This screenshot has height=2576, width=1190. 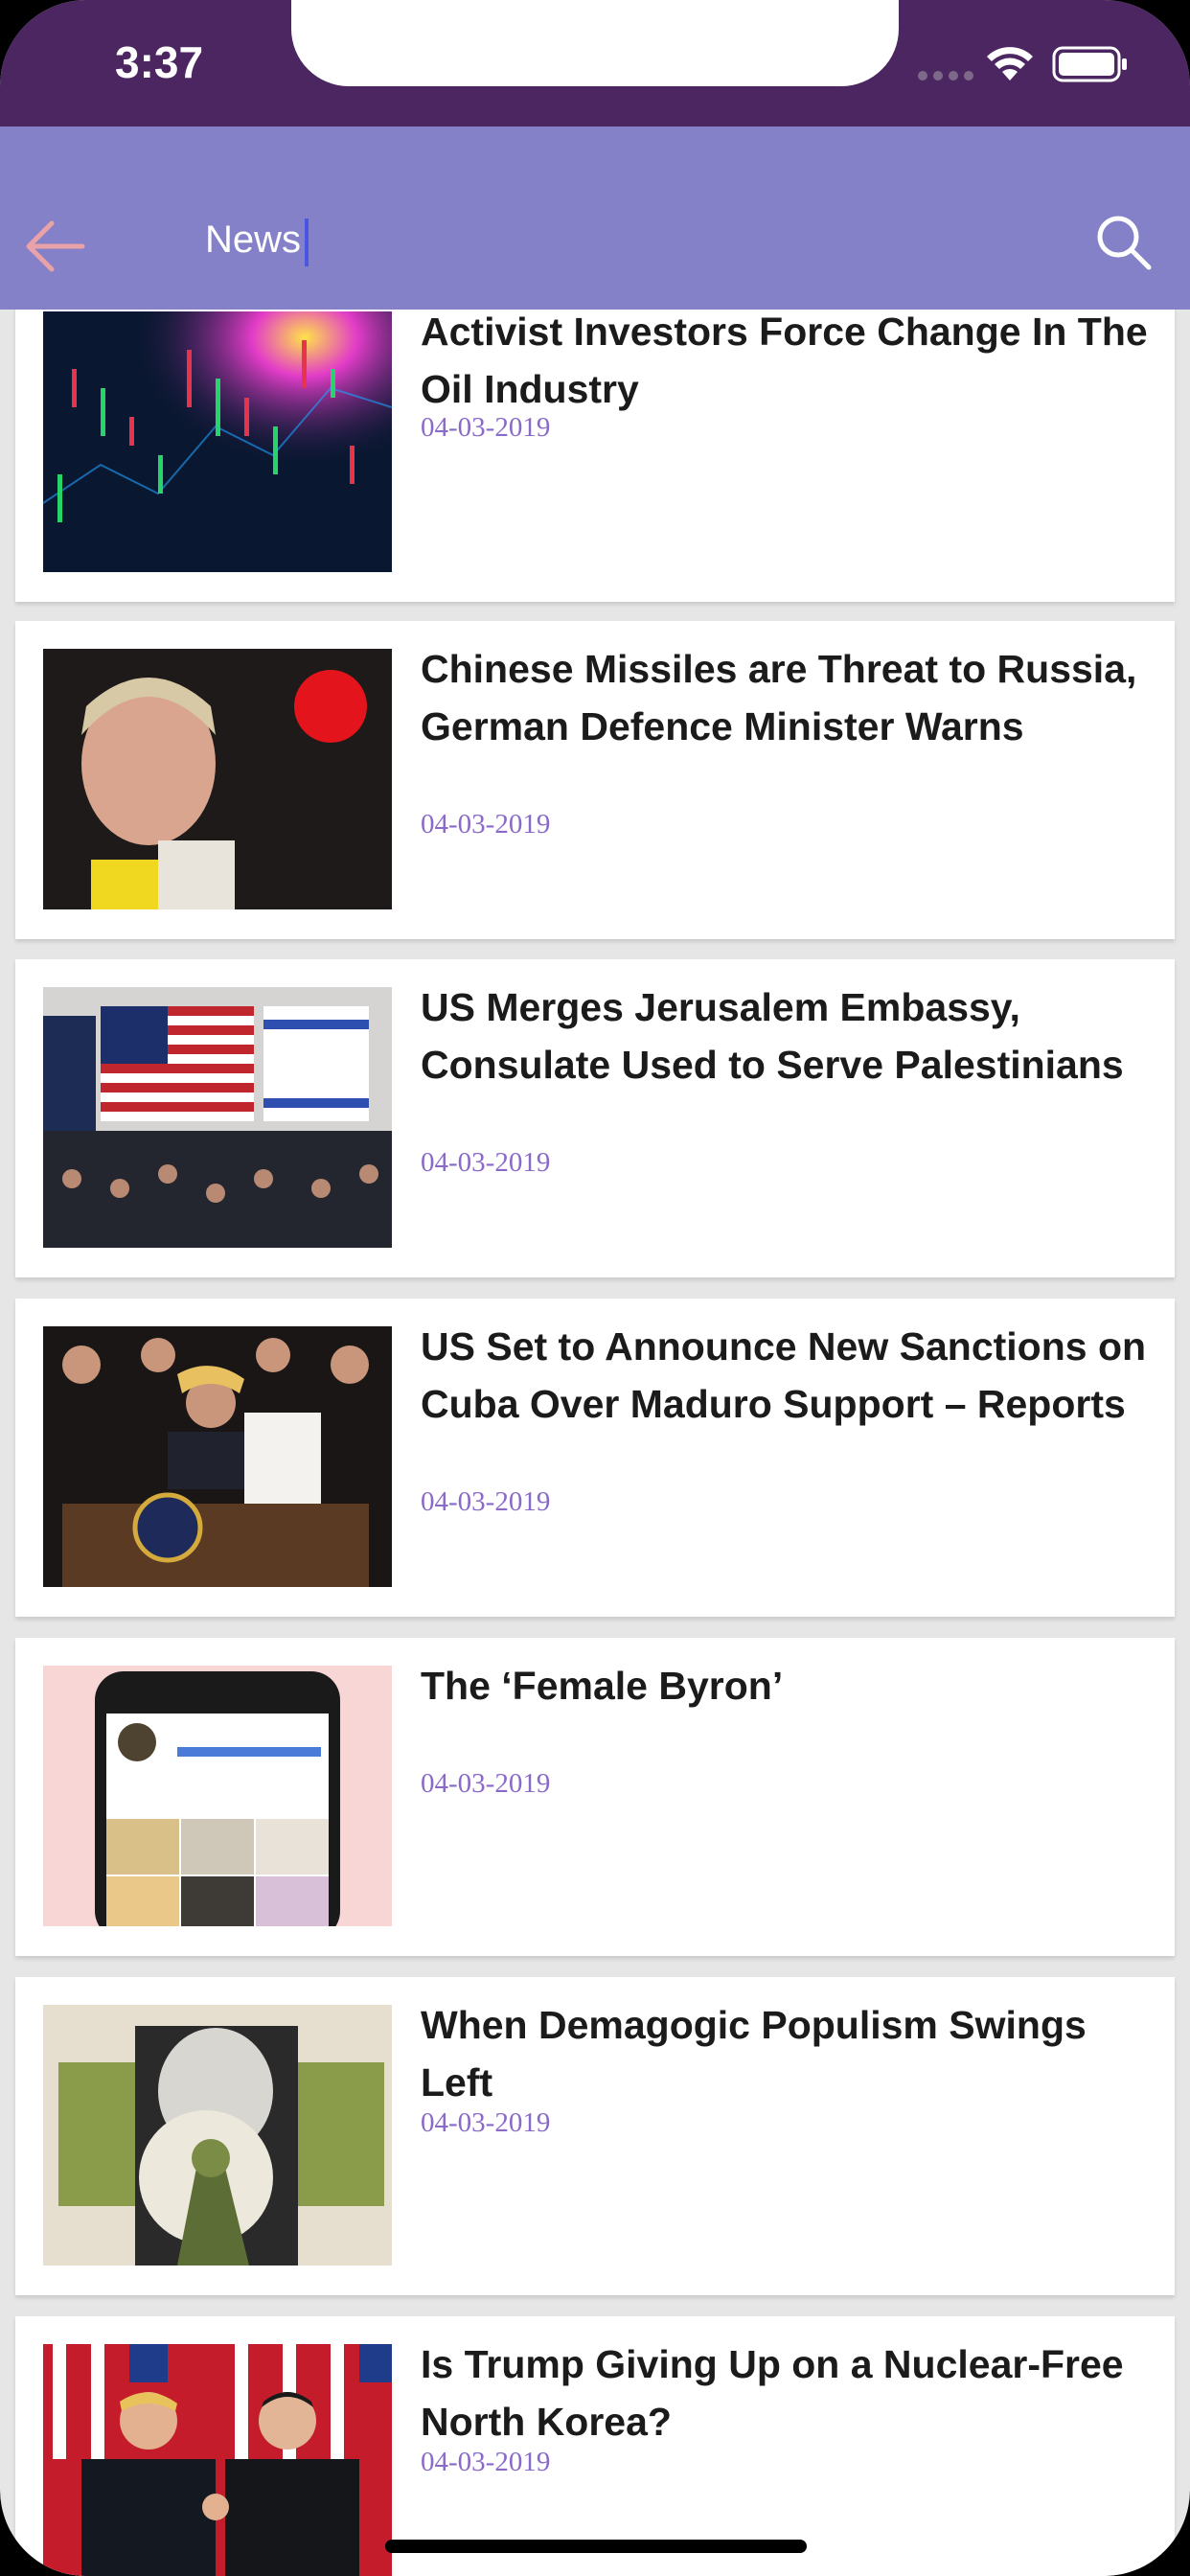 I want to click on handshake-image, so click(x=218, y=2460).